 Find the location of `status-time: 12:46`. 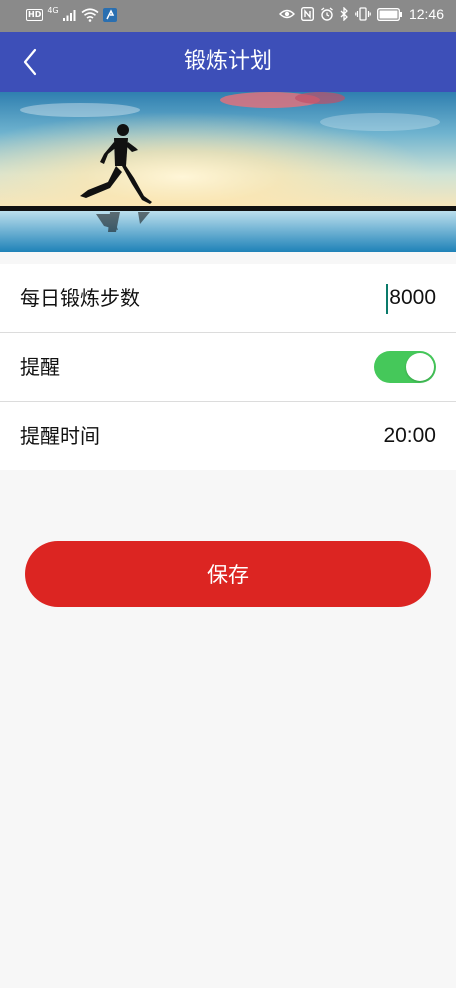

status-time: 12:46 is located at coordinates (426, 14).